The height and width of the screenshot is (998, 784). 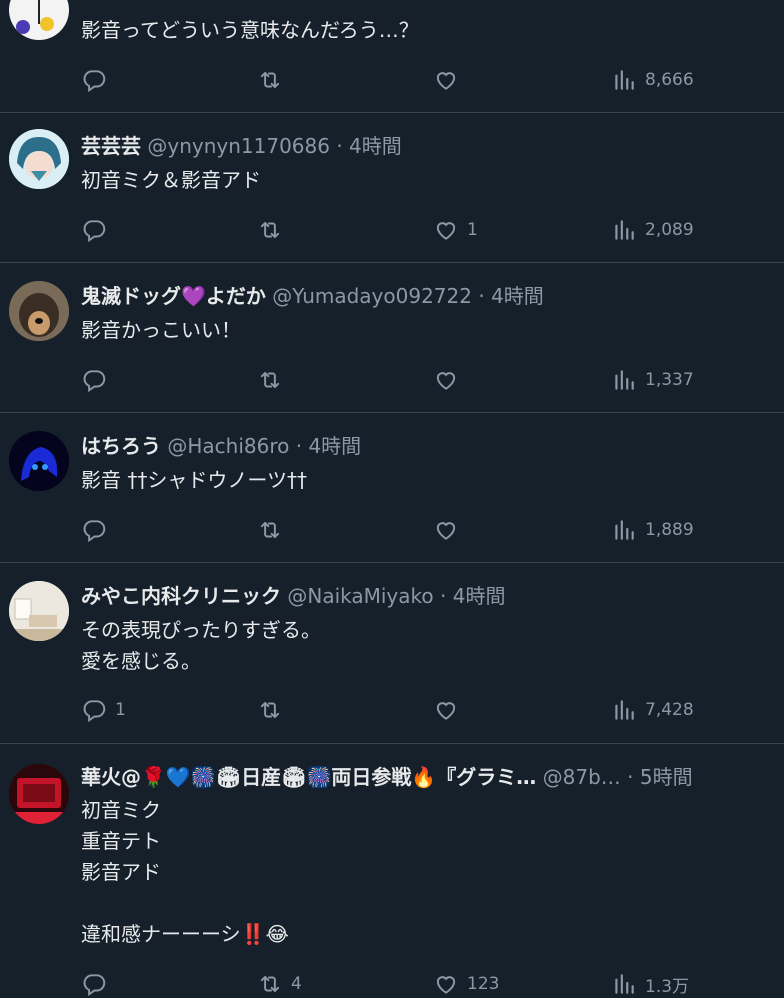 I want to click on timestamp: 5時間, so click(x=666, y=777).